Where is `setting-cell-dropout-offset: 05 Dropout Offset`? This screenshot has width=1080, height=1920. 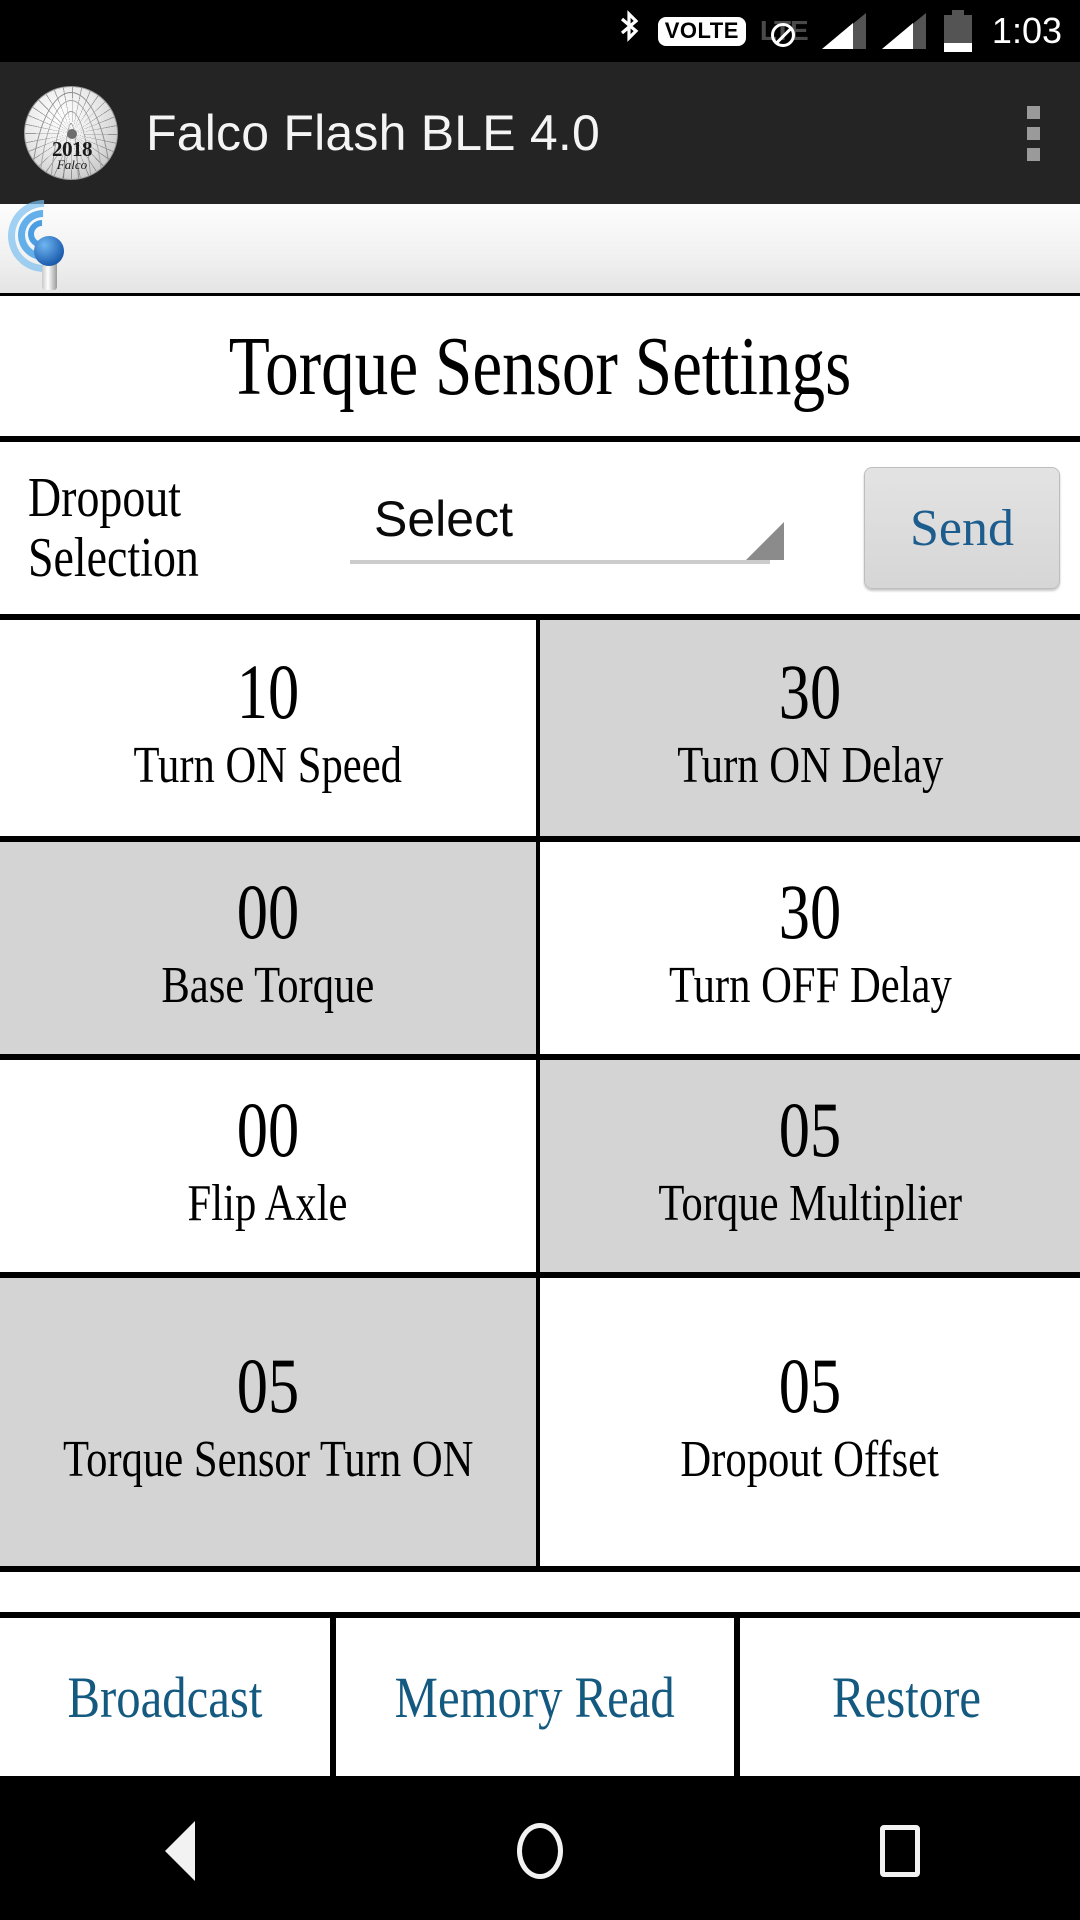
setting-cell-dropout-offset: 05 Dropout Offset is located at coordinates (810, 1422).